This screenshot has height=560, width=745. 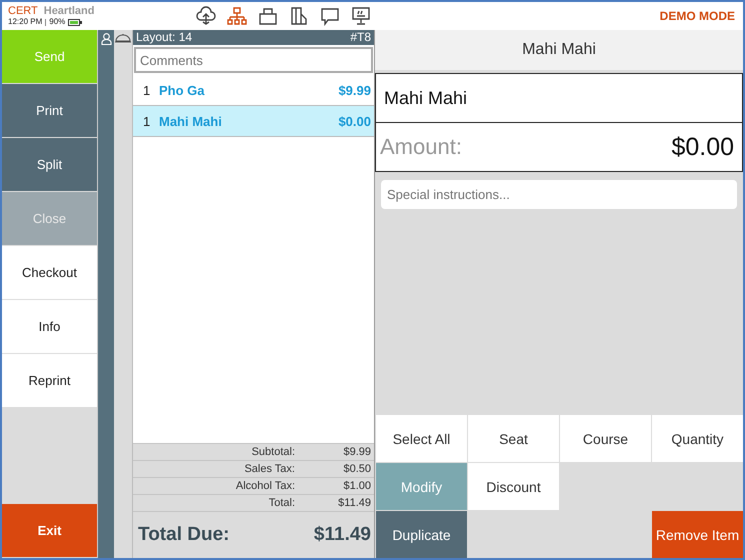 What do you see at coordinates (191, 121) in the screenshot?
I see `item-name: Mahi Mahi` at bounding box center [191, 121].